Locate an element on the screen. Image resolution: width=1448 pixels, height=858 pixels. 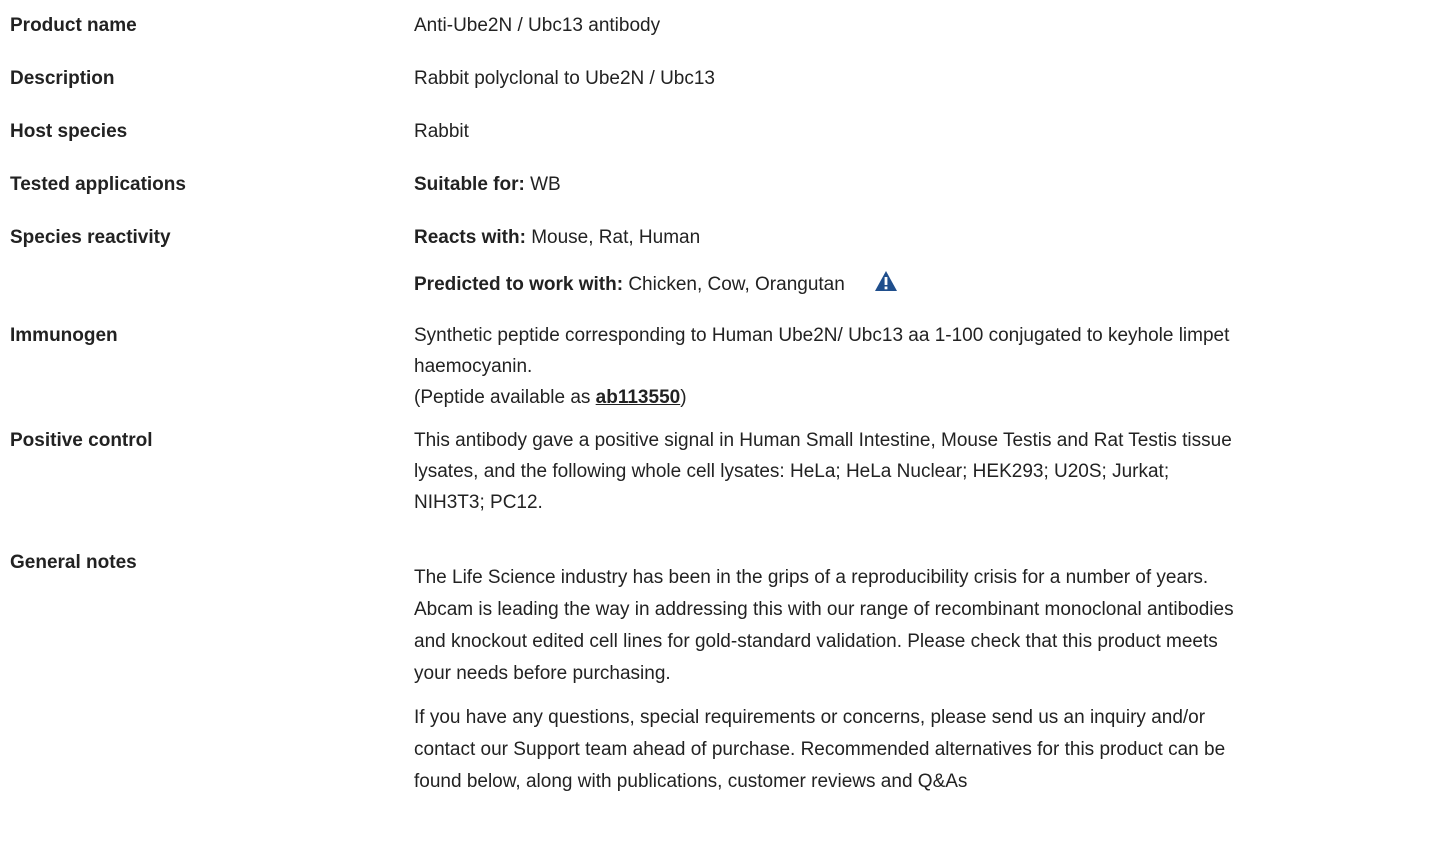
reacts-with-prefix: Reacts with: is located at coordinates (470, 237).